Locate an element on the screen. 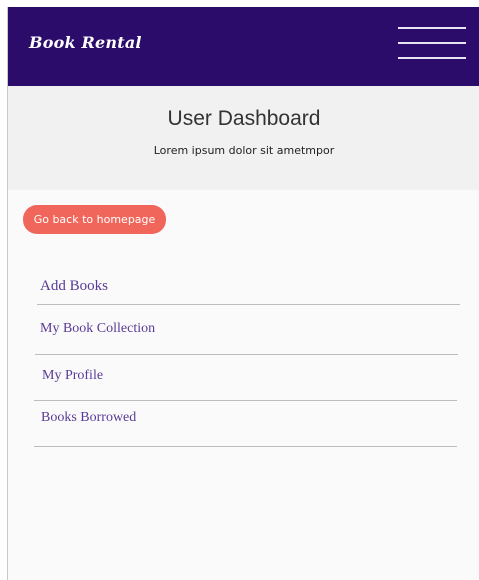 This screenshot has height=580, width=479. menu-bar-top is located at coordinates (432, 28).